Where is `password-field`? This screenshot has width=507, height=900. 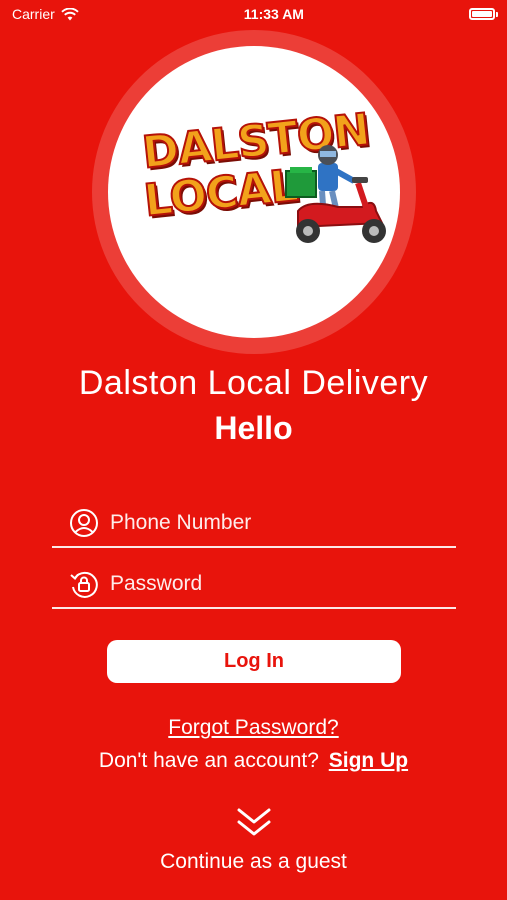 password-field is located at coordinates (254, 585).